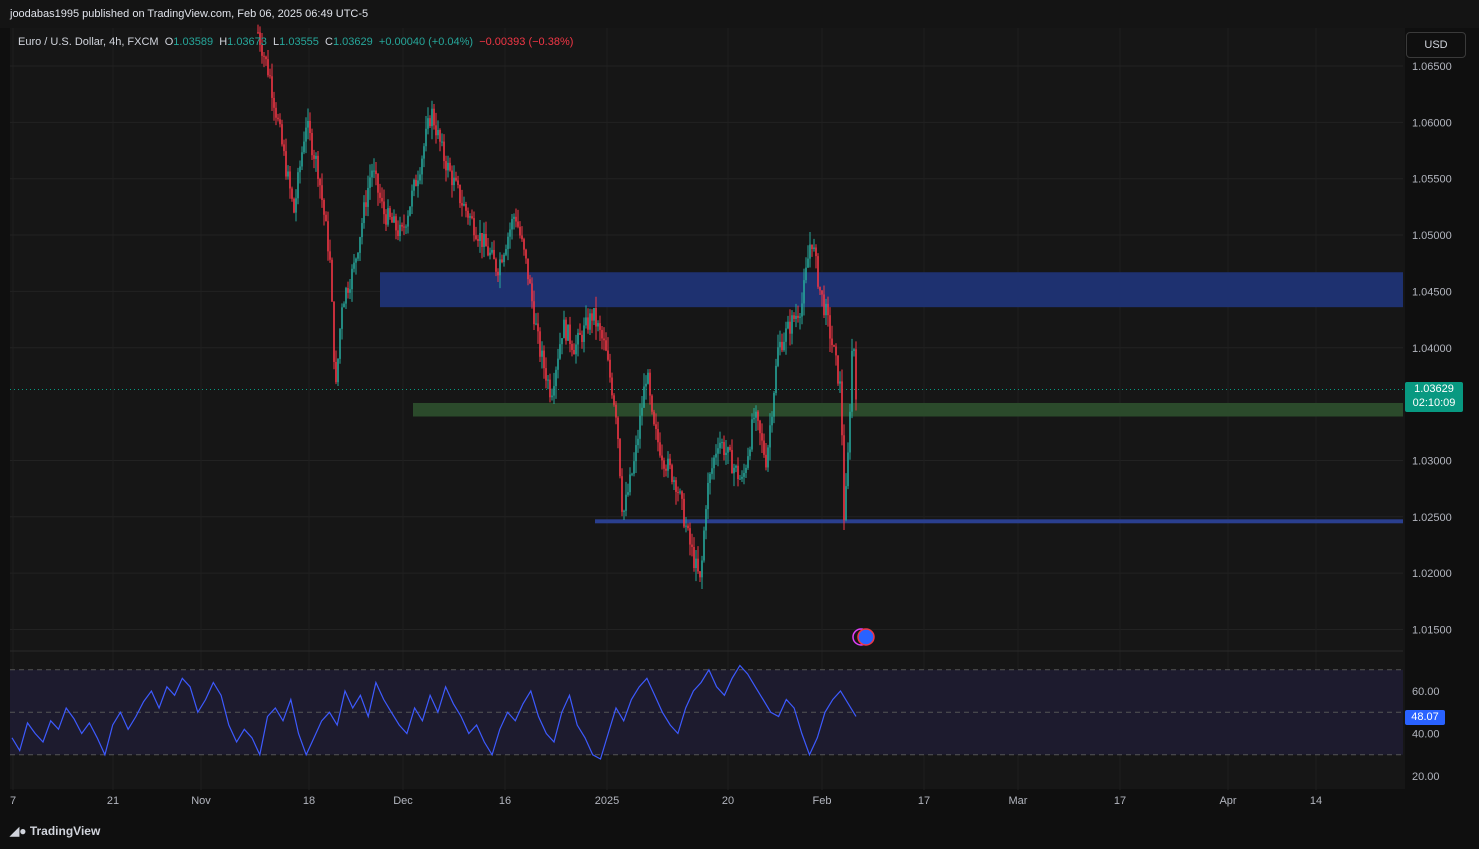 Image resolution: width=1479 pixels, height=849 pixels. What do you see at coordinates (1432, 349) in the screenshot?
I see `price-tick-label: 1.04000` at bounding box center [1432, 349].